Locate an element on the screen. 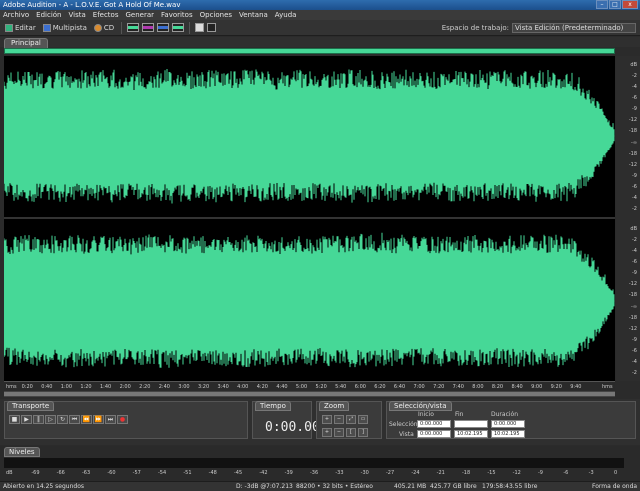 This screenshot has width=640, height=491. levels-meter is located at coordinates (314, 463).